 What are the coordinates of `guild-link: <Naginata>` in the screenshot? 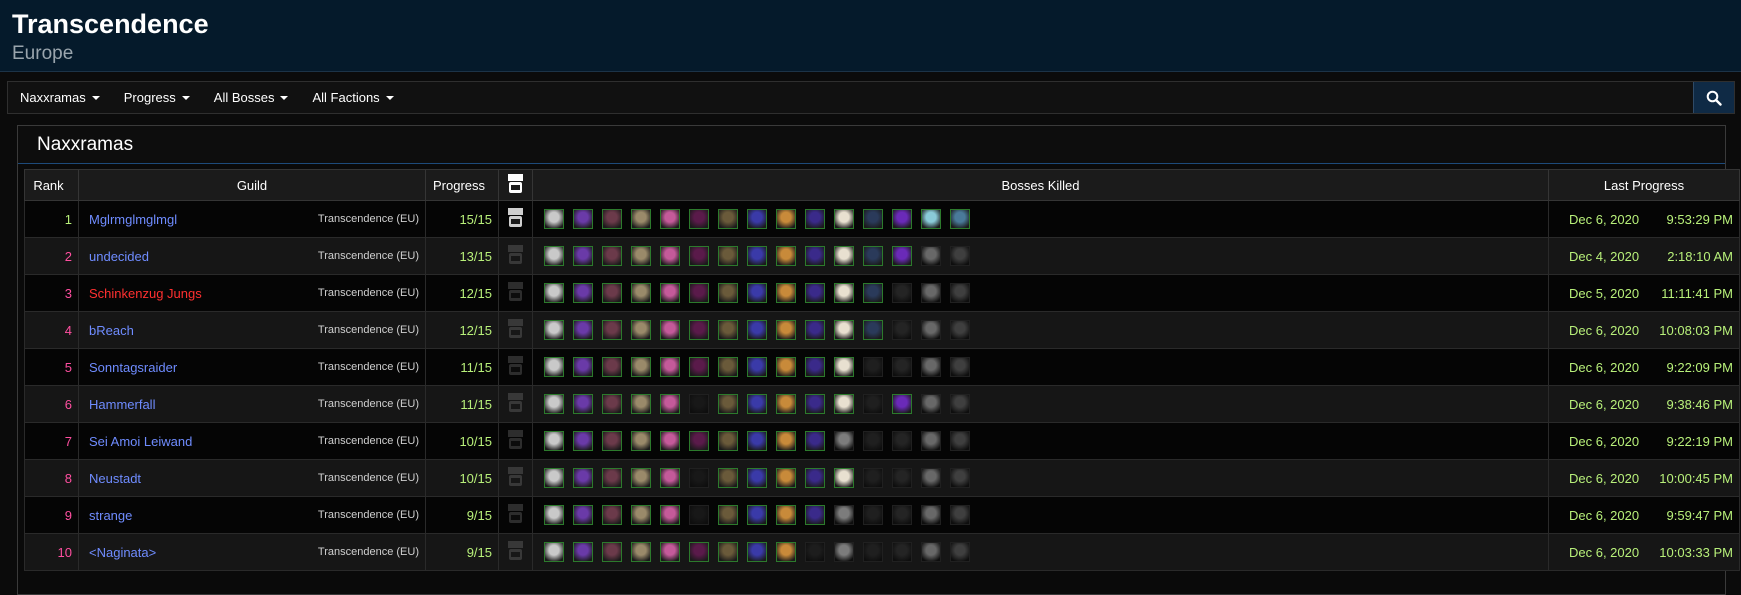 It's located at (122, 552).